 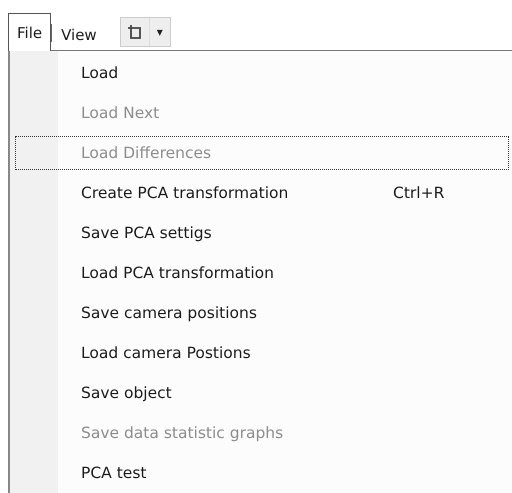 What do you see at coordinates (145, 32) in the screenshot?
I see `toolbar-dropdown-button: ▾` at bounding box center [145, 32].